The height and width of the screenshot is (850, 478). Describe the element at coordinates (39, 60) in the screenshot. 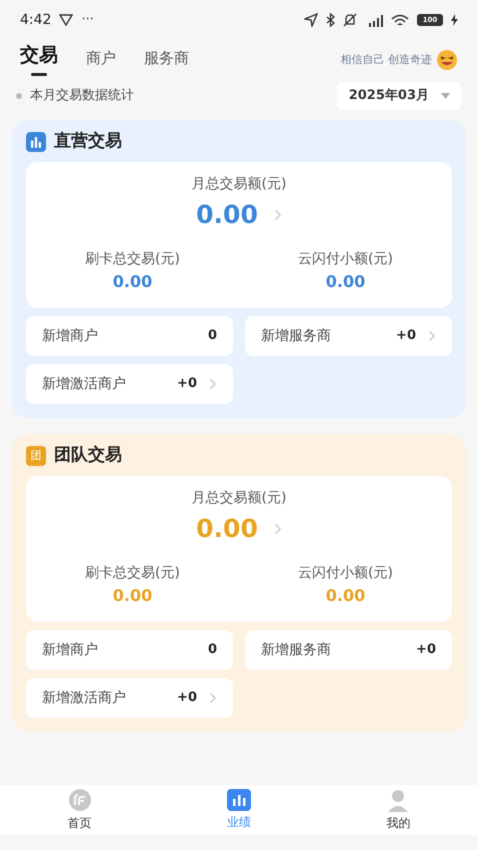

I see `tab: 交易` at that location.